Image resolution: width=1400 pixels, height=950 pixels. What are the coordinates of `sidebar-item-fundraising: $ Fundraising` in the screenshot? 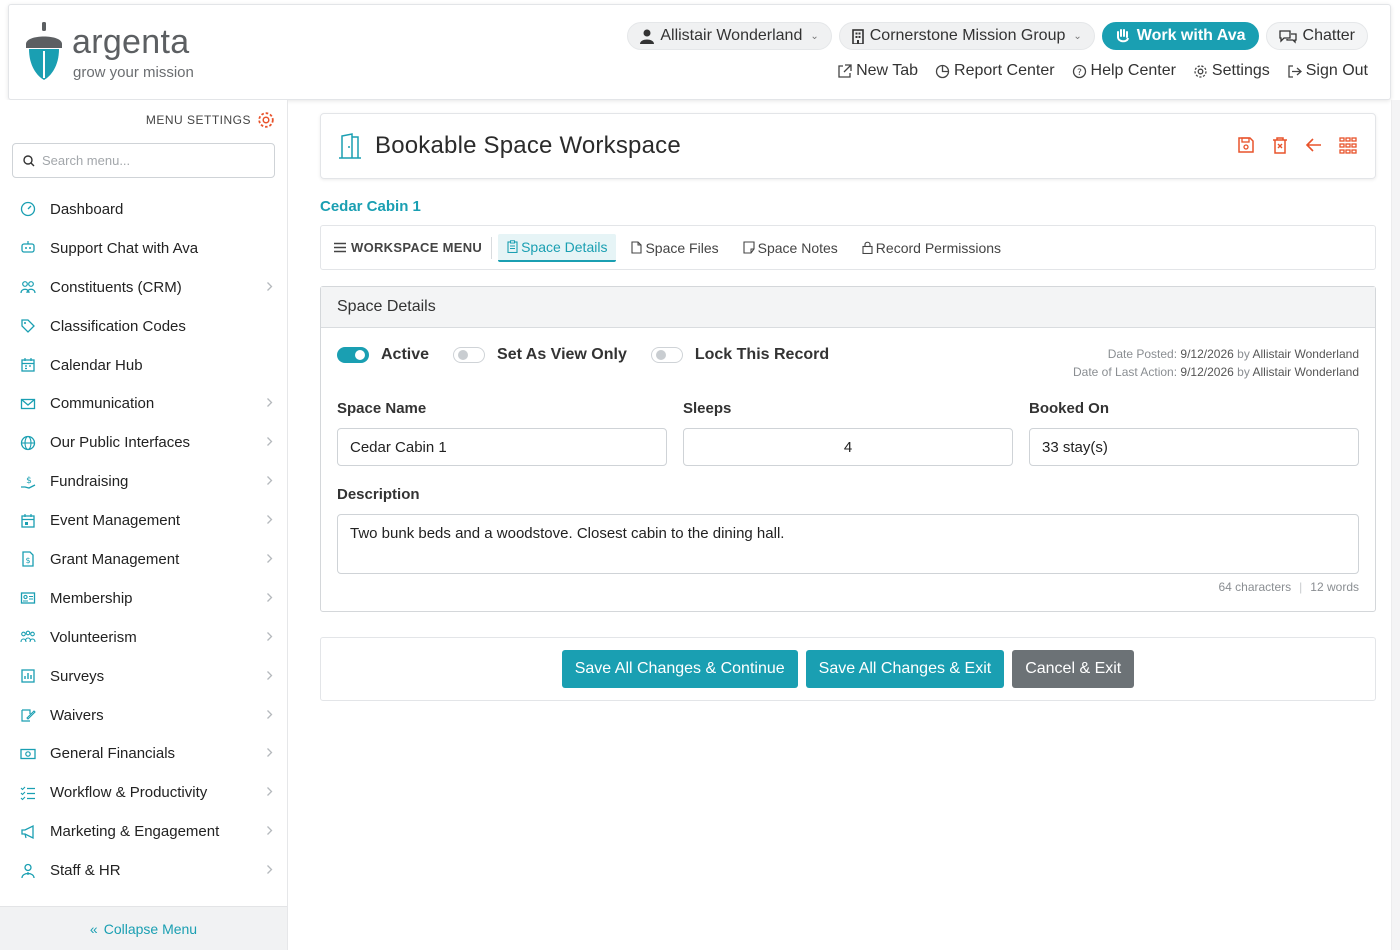 It's located at (143, 481).